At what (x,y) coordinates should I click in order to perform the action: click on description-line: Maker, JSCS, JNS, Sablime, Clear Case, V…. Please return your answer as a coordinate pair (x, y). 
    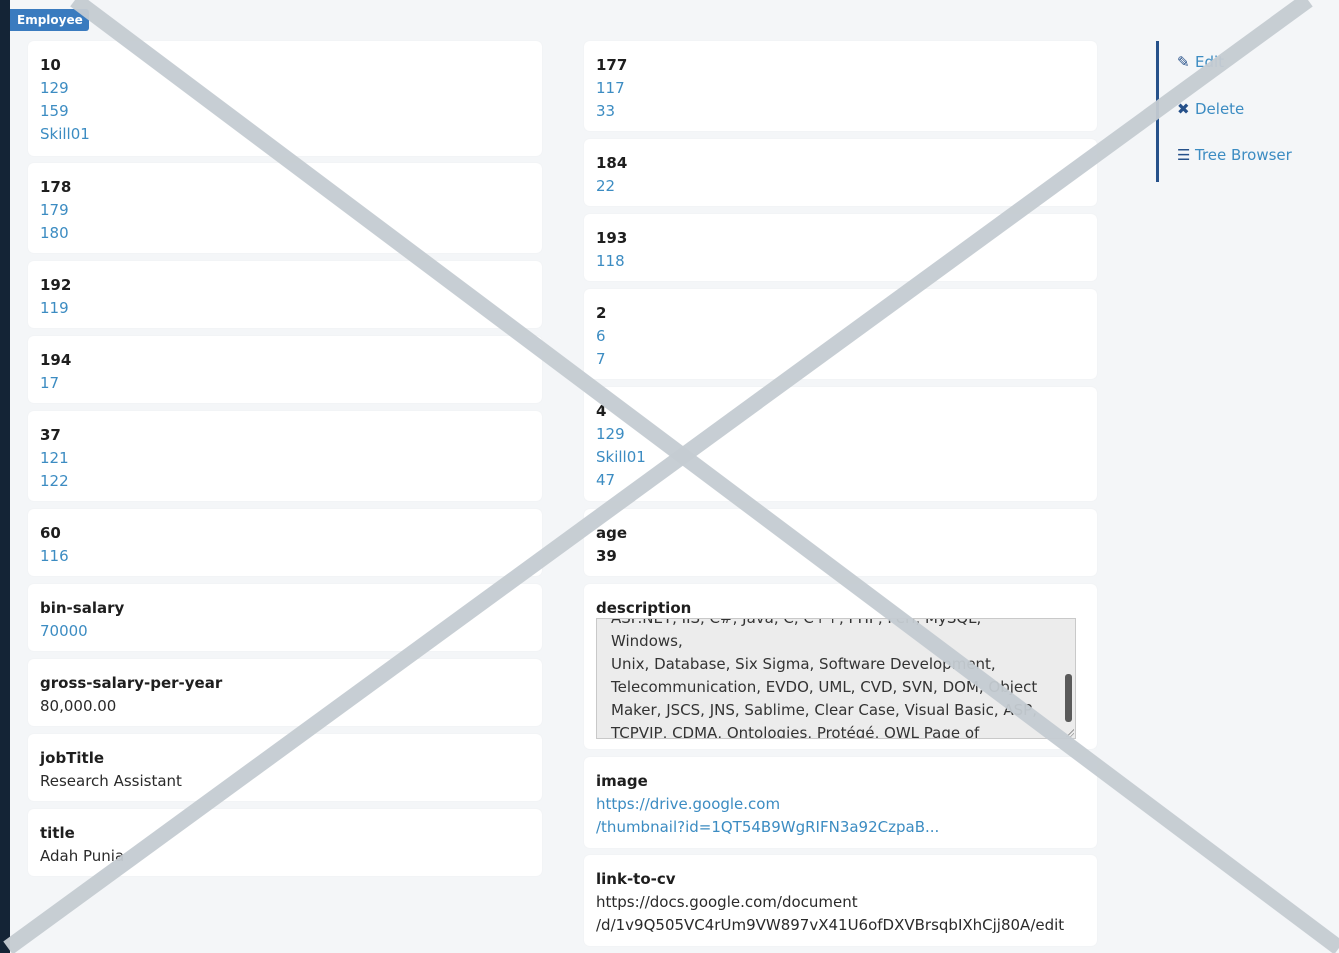
    Looking at the image, I should click on (824, 710).